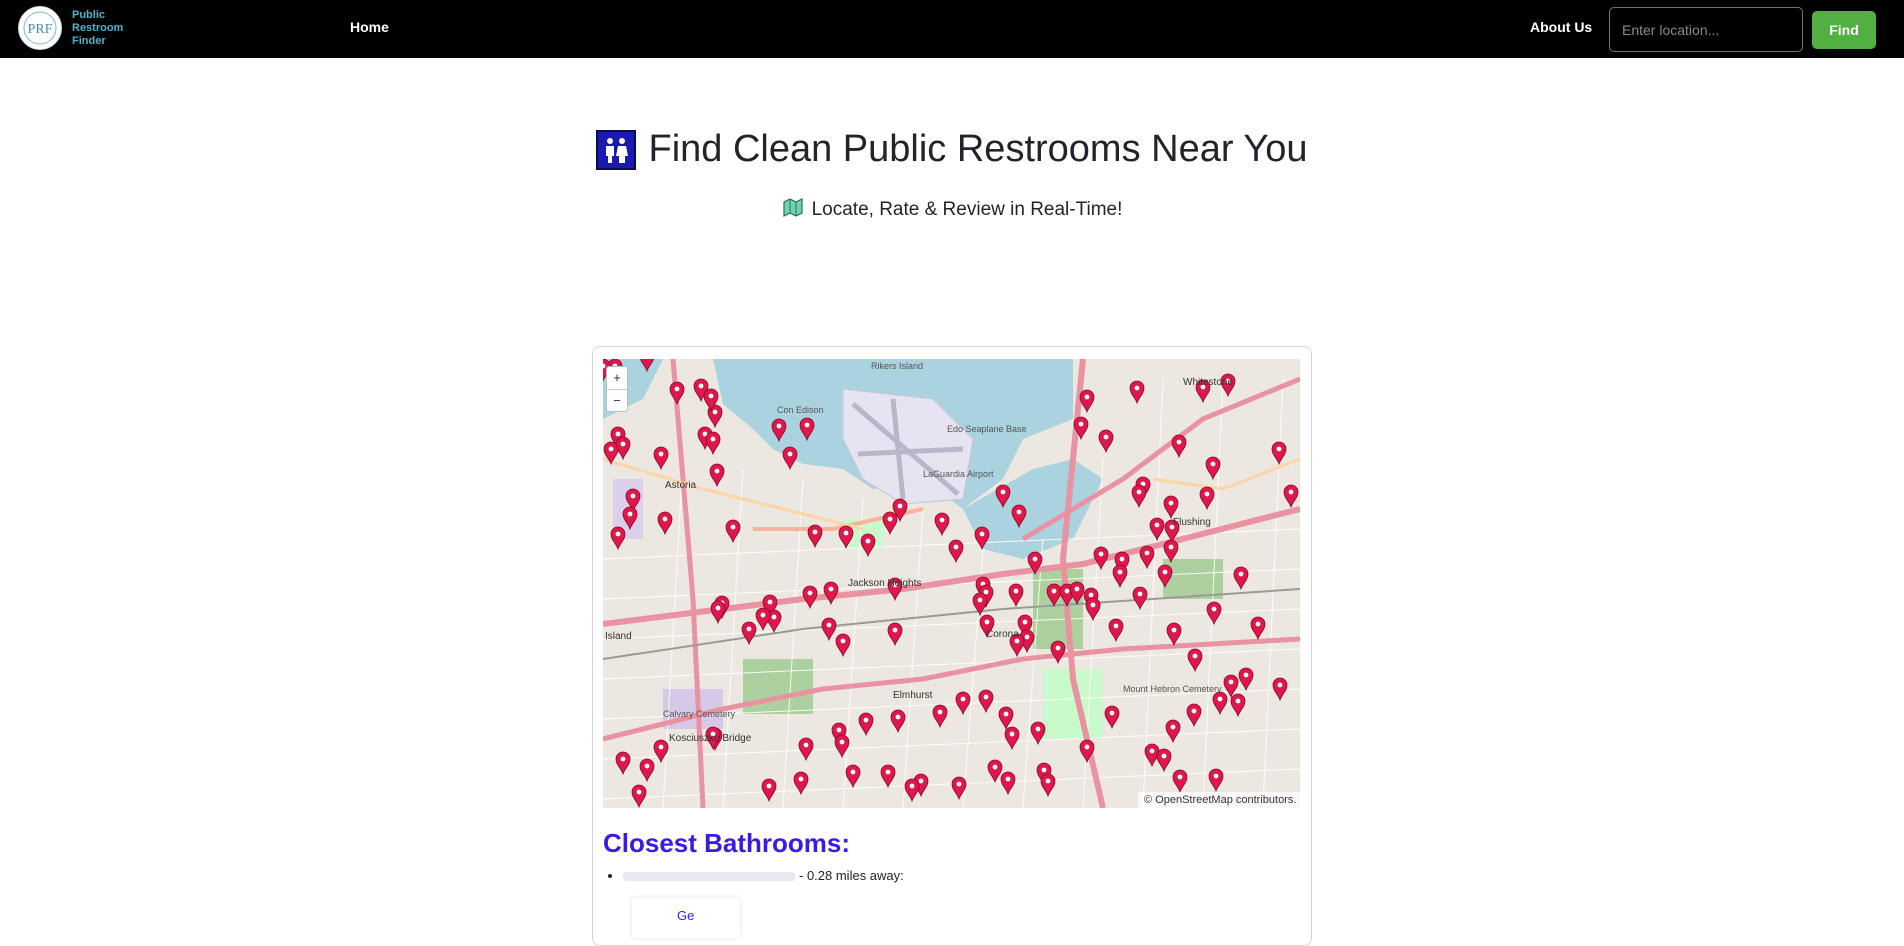  I want to click on list-item: - 0.28 miles away:, so click(763, 875).